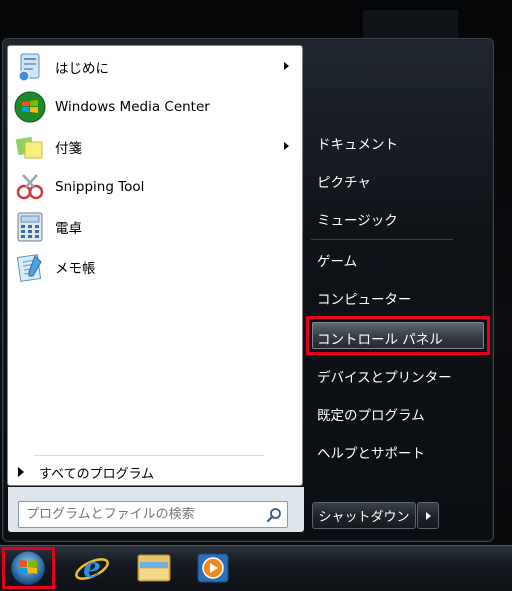 The height and width of the screenshot is (591, 512). What do you see at coordinates (380, 338) in the screenshot?
I see `right-item-control-panel: コントロール パネル` at bounding box center [380, 338].